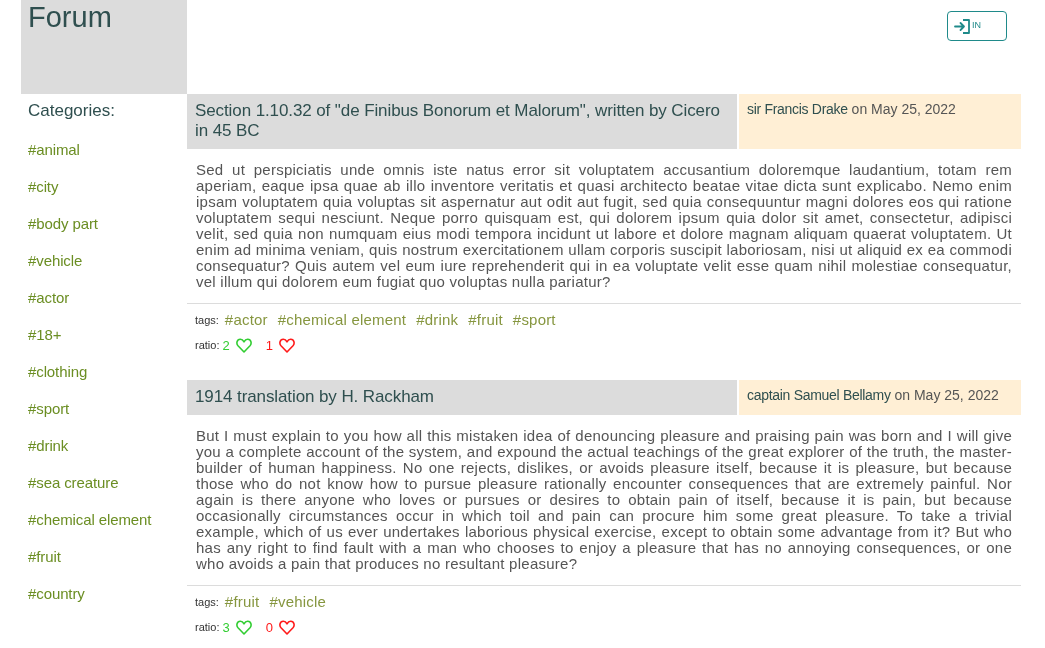 The image size is (1045, 648). What do you see at coordinates (880, 397) in the screenshot?
I see `post-author-info: captain Samuel Bellamy on May 25, 2022` at bounding box center [880, 397].